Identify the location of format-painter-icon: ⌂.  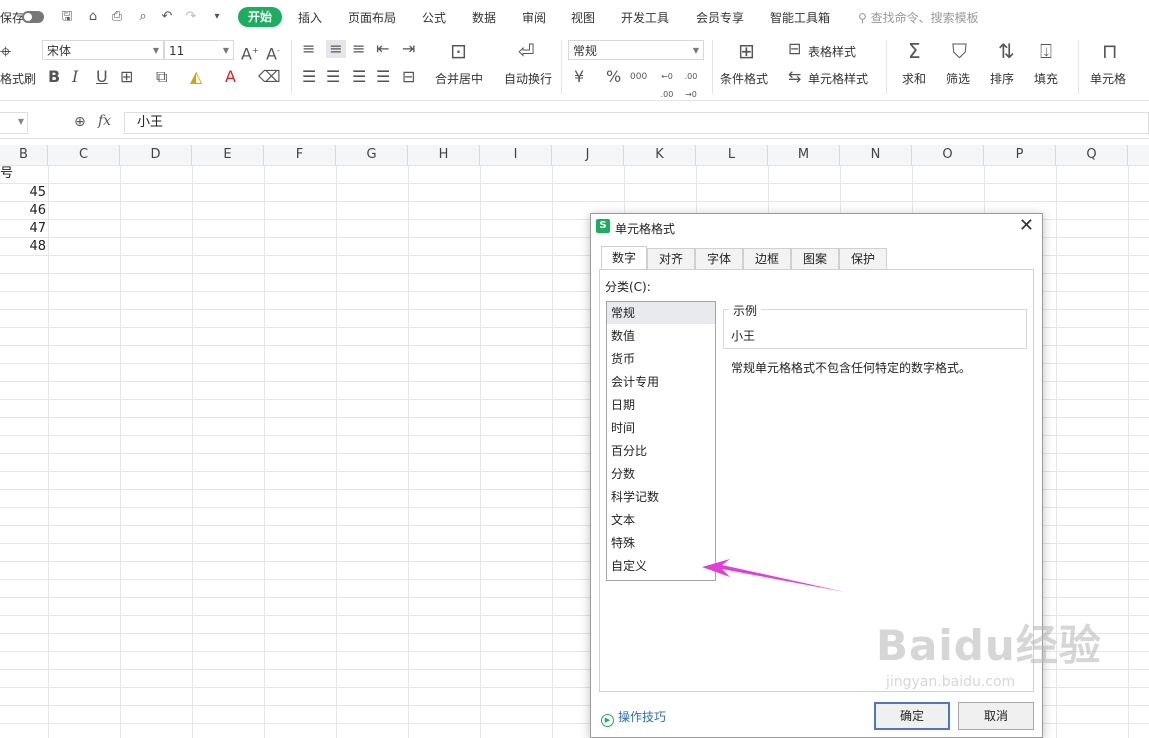
(93, 17).